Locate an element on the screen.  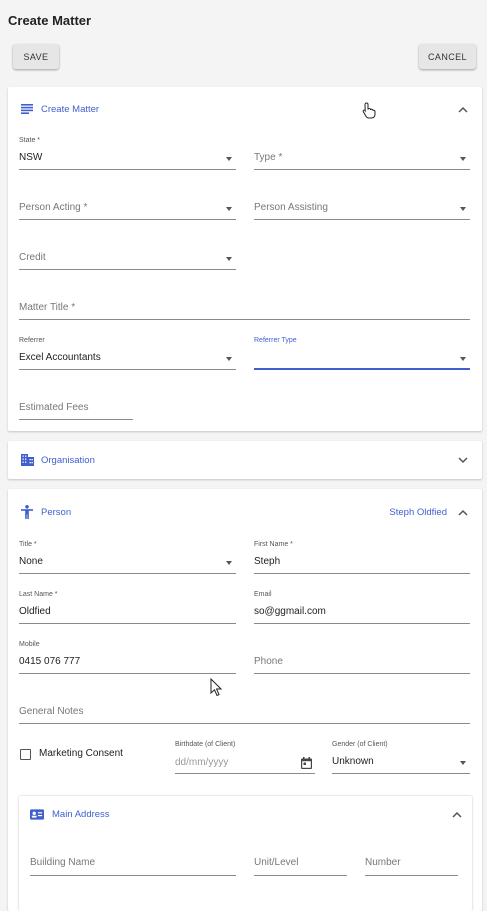
mobile-label: Mobile is located at coordinates (29, 644).